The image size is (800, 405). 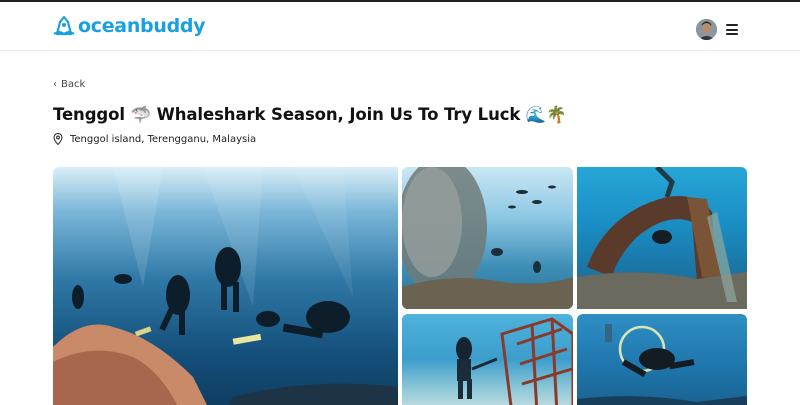 I want to click on hamburger-menu-icon, so click(x=732, y=29).